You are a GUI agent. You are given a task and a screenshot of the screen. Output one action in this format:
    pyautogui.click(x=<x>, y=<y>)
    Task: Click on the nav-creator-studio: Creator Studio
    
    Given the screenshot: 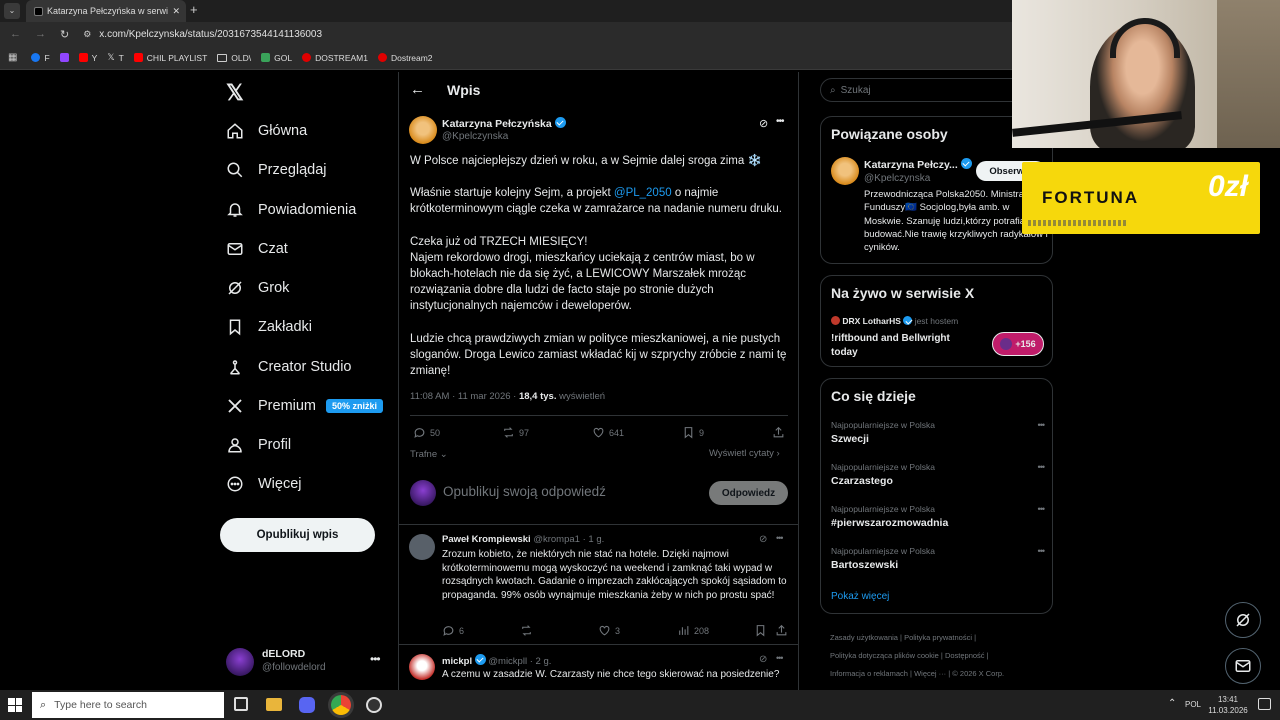 What is the action you would take?
    pyautogui.click(x=289, y=367)
    